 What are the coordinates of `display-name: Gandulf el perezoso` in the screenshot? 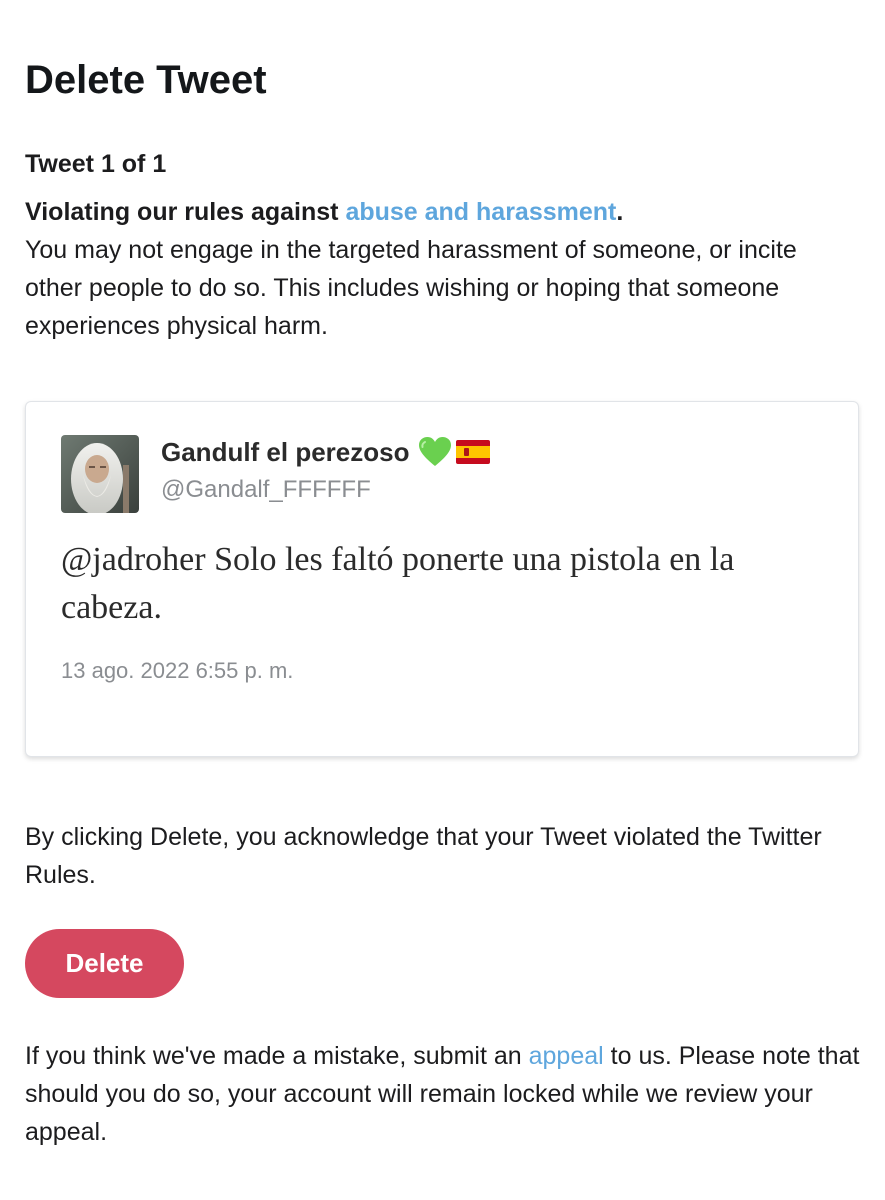 It's located at (325, 452).